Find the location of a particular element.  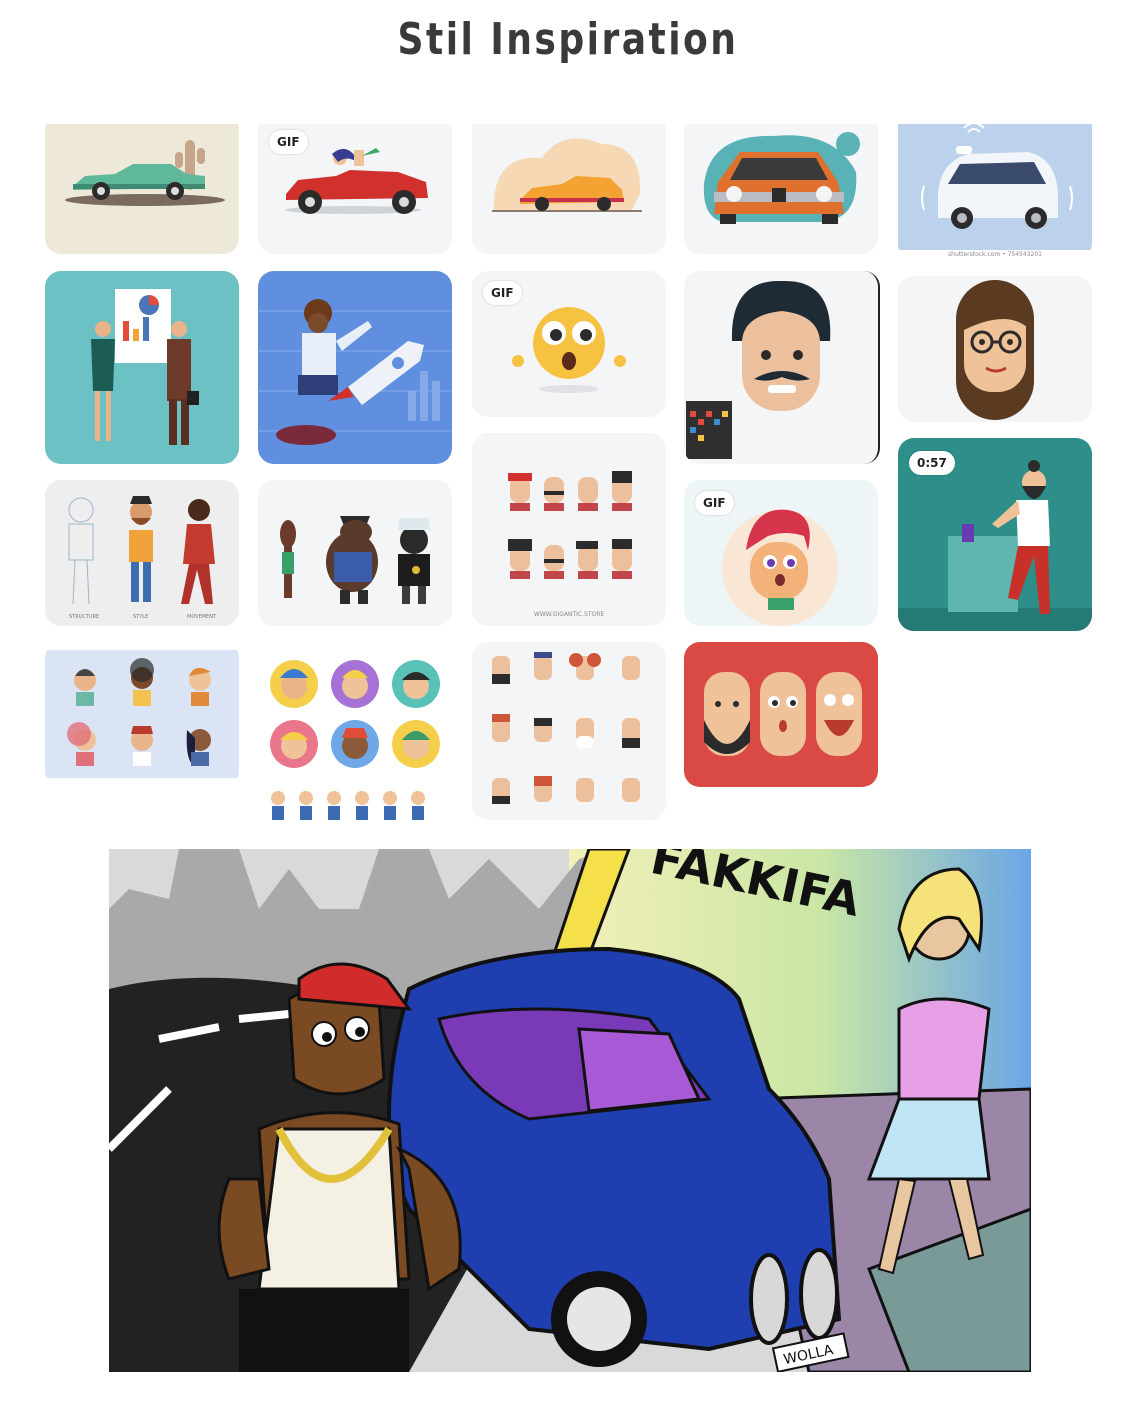

pin-orange-sedan is located at coordinates (569, 189).